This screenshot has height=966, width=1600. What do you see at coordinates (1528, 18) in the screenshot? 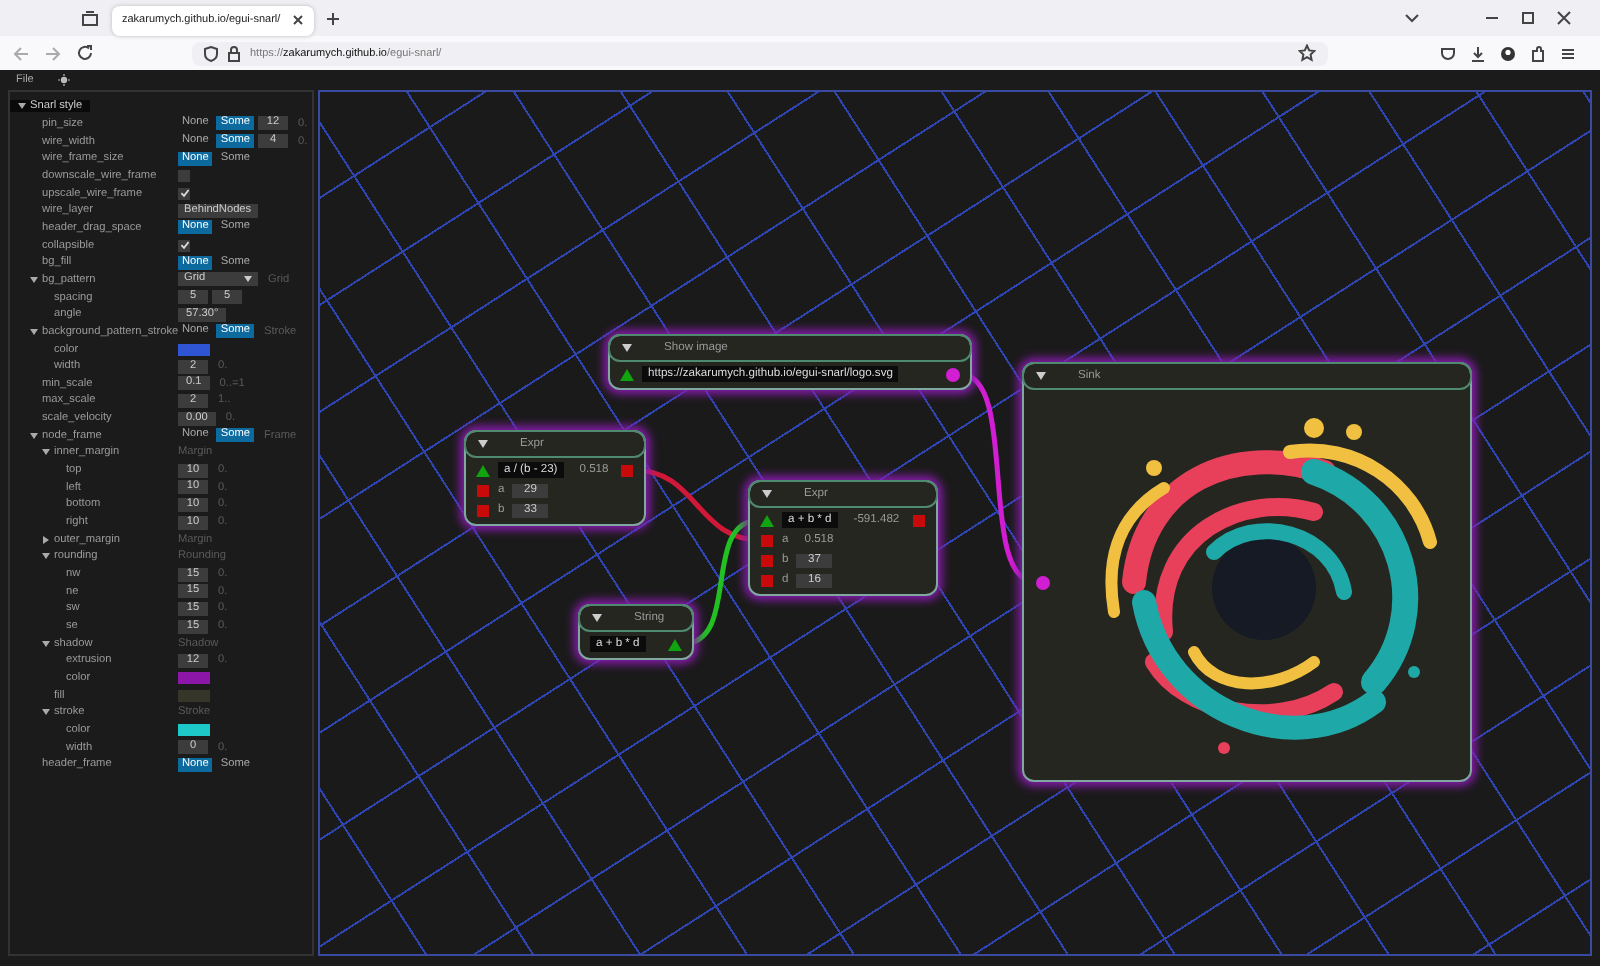
I see `maximize-icon` at bounding box center [1528, 18].